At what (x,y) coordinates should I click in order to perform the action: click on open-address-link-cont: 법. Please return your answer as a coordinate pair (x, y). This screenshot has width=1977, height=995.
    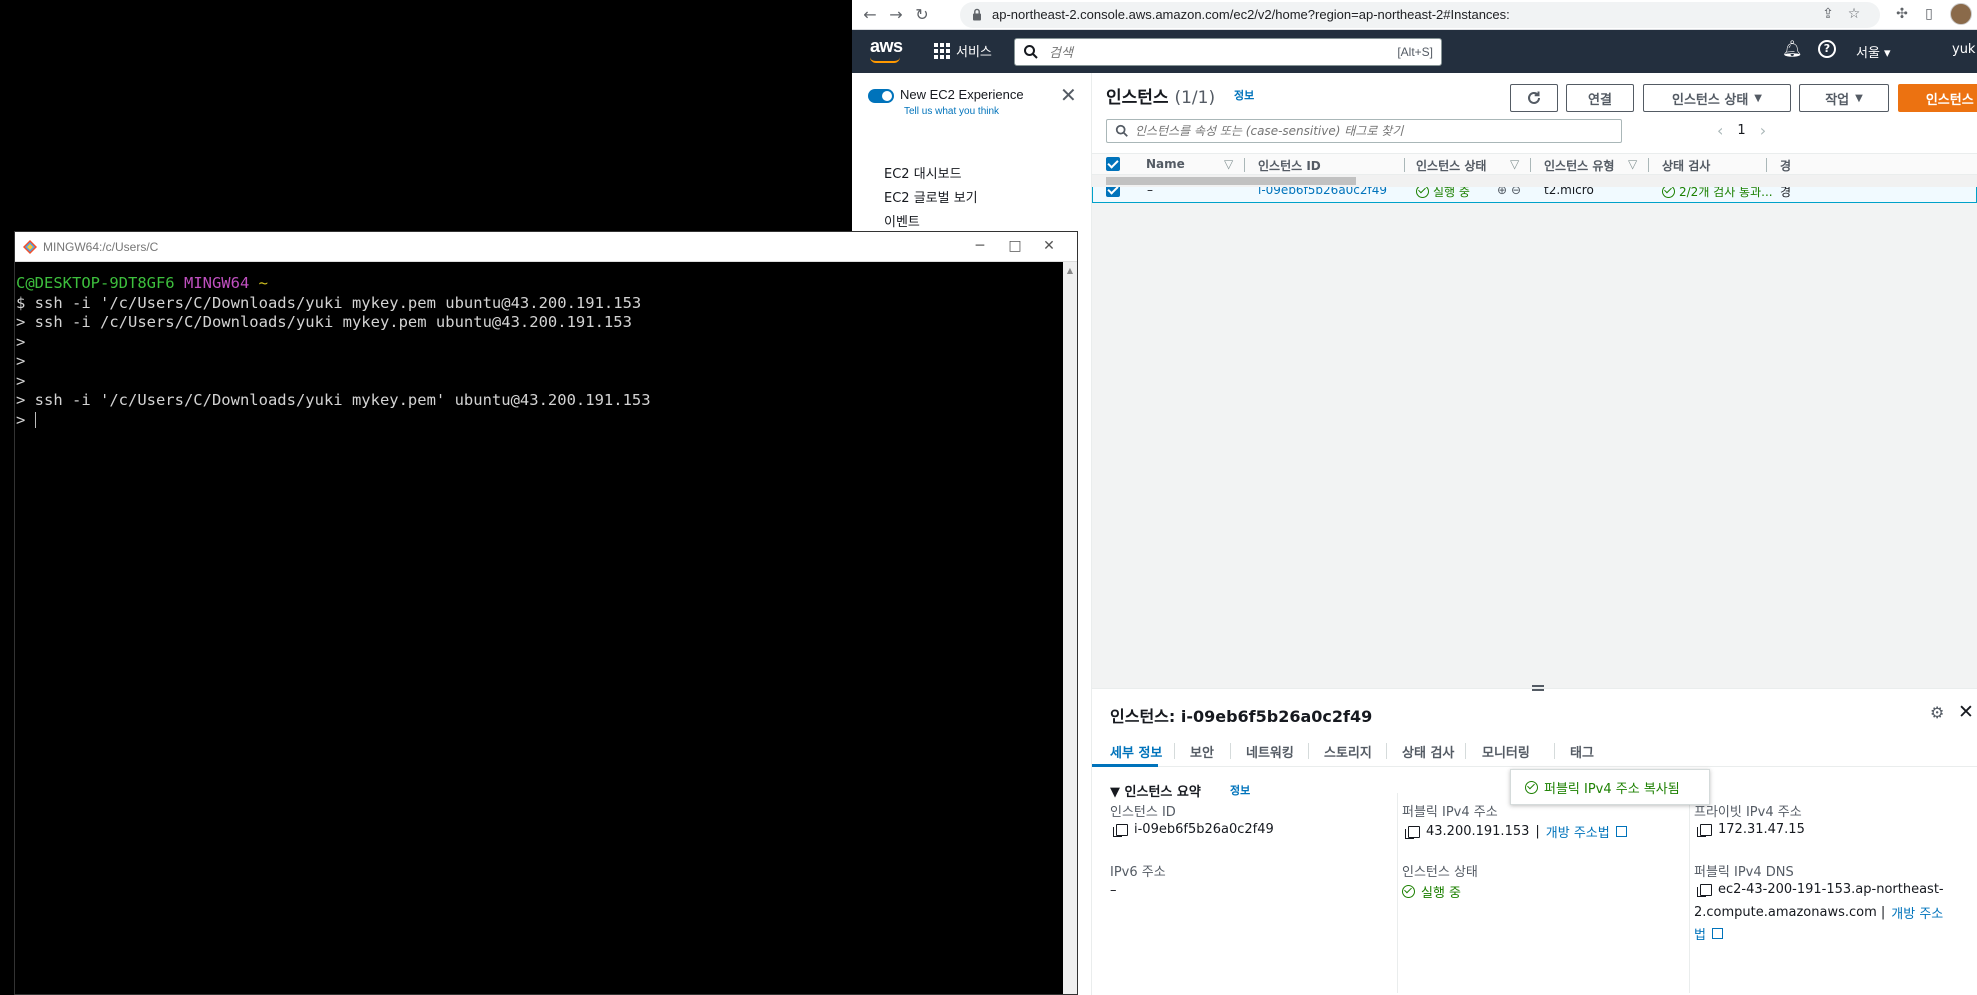
    Looking at the image, I should click on (1700, 933).